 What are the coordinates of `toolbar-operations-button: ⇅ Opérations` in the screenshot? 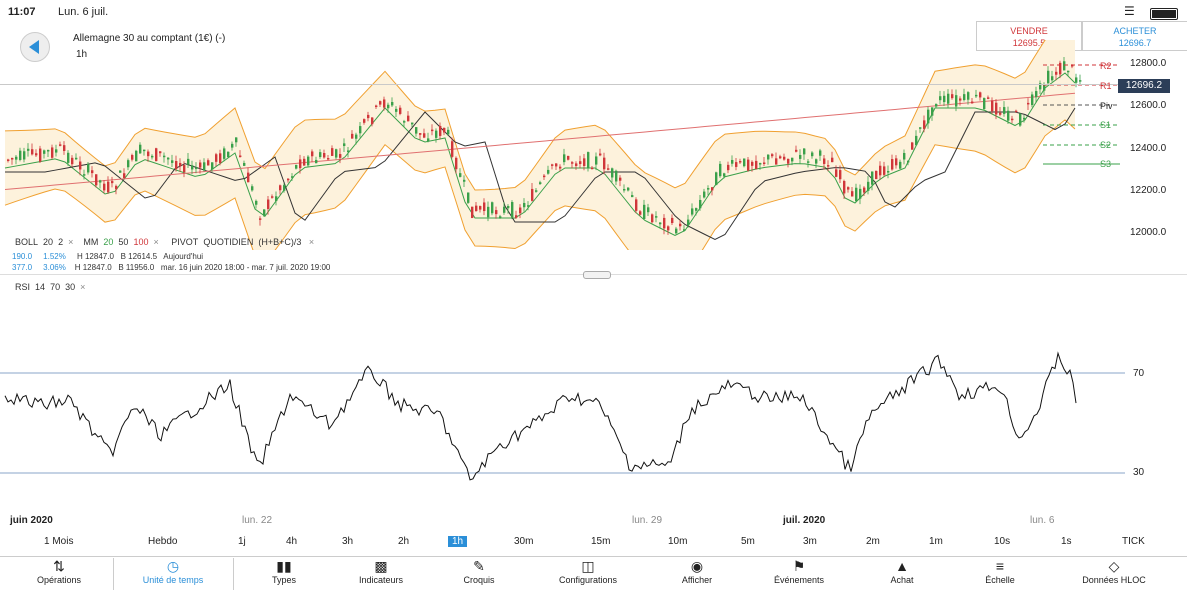 It's located at (59, 574).